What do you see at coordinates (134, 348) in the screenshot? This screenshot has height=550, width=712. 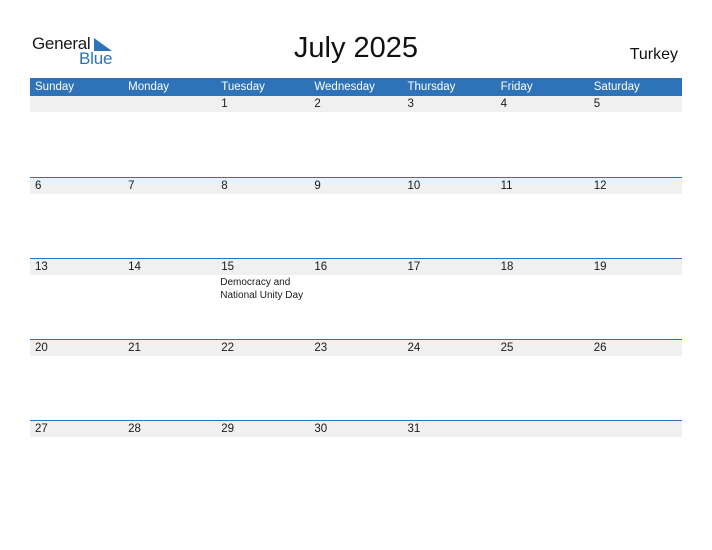 I see `day-number: 21` at bounding box center [134, 348].